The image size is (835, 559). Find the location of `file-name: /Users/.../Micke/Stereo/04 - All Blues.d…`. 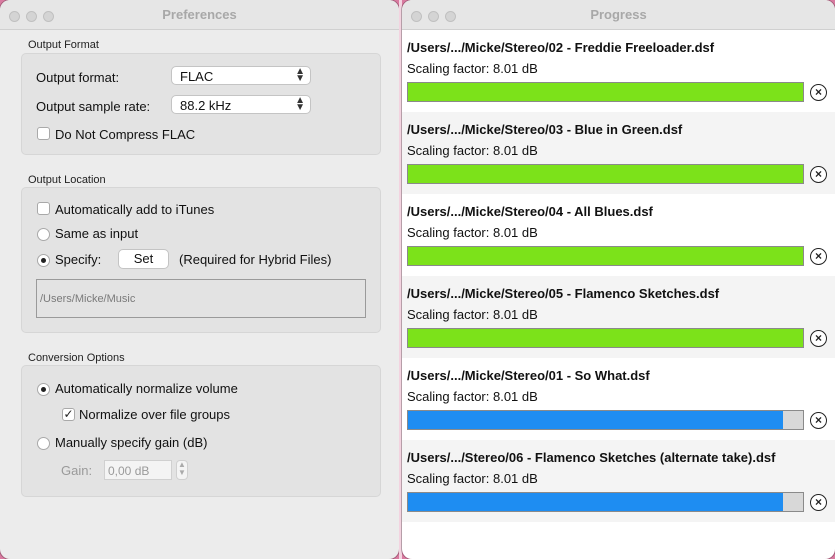

file-name: /Users/.../Micke/Stereo/04 - All Blues.d… is located at coordinates (530, 211).